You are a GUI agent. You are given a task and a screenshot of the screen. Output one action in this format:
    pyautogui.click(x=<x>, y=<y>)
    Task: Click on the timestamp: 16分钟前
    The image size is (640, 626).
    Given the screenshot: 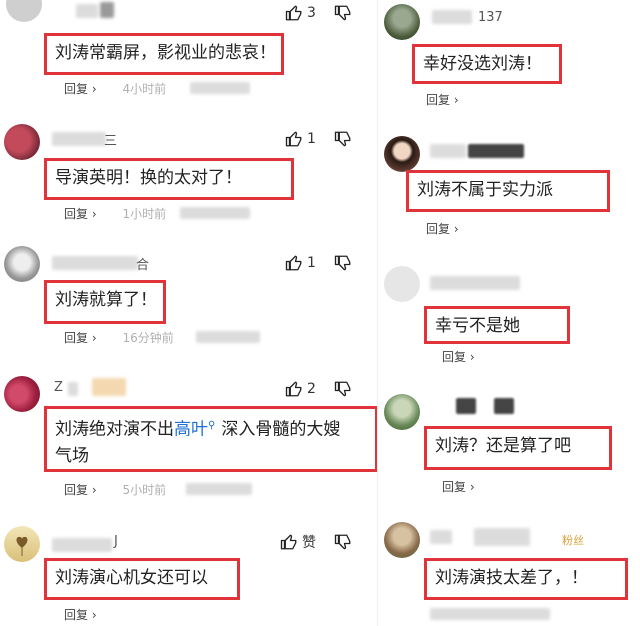 What is the action you would take?
    pyautogui.click(x=148, y=338)
    